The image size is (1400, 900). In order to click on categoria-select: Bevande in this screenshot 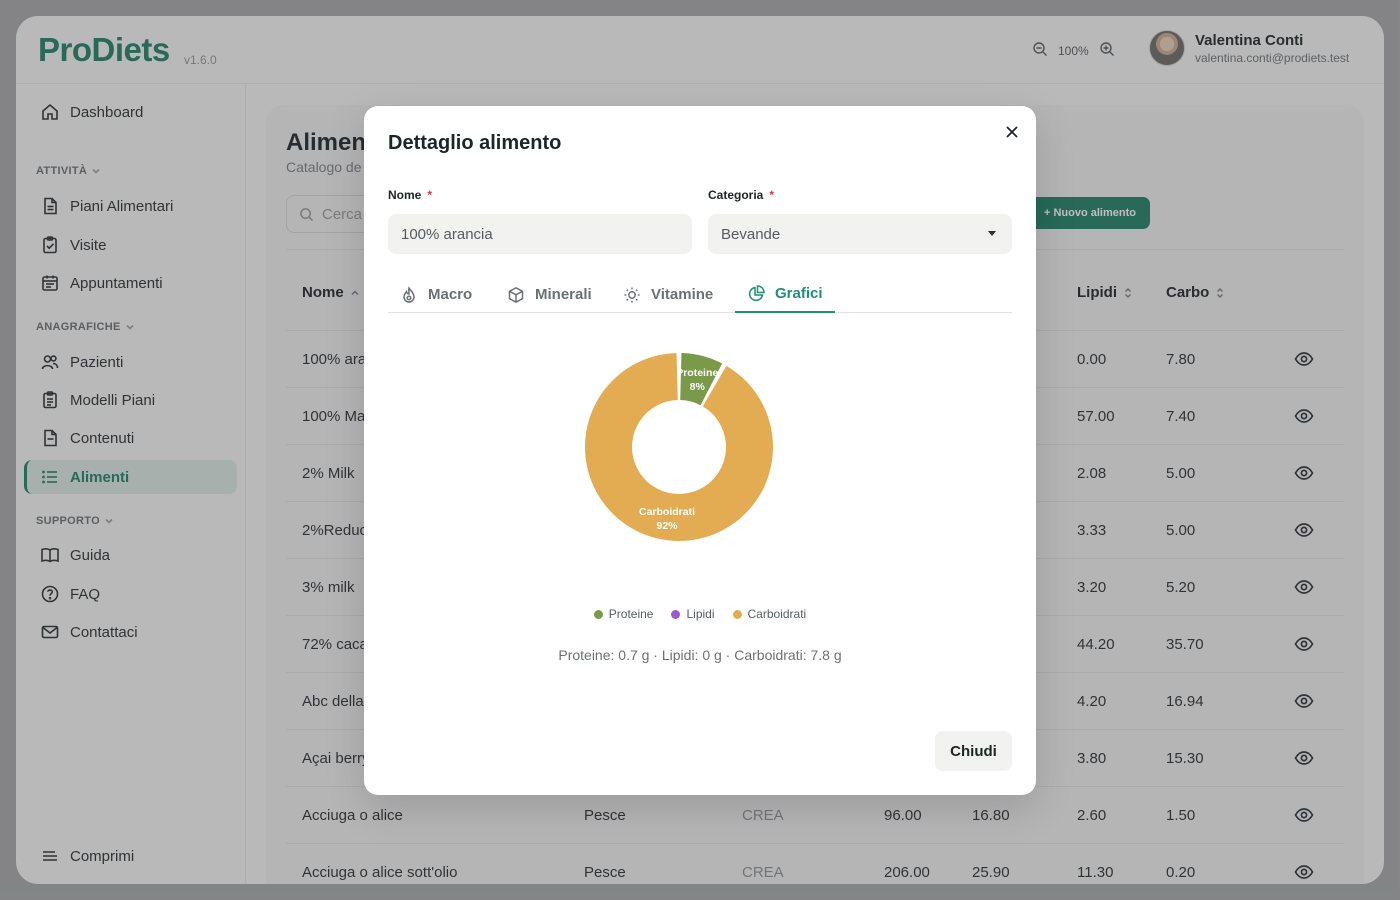, I will do `click(860, 234)`.